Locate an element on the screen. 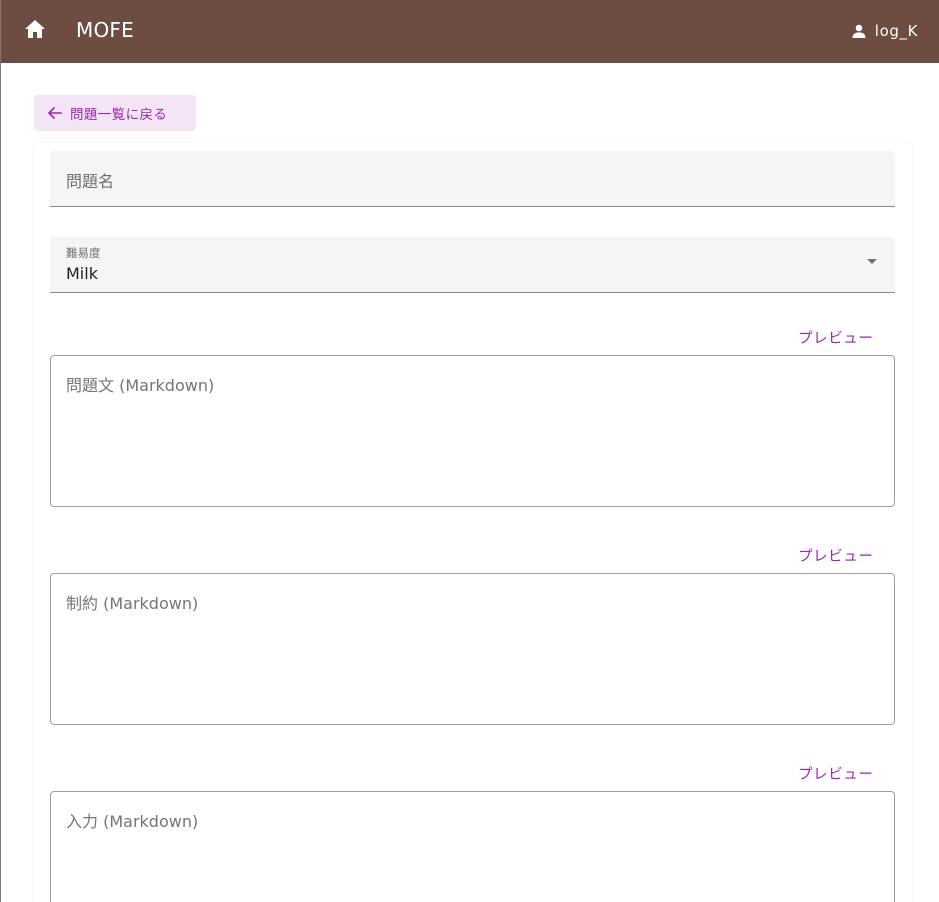  dropdown-caret-icon is located at coordinates (872, 261).